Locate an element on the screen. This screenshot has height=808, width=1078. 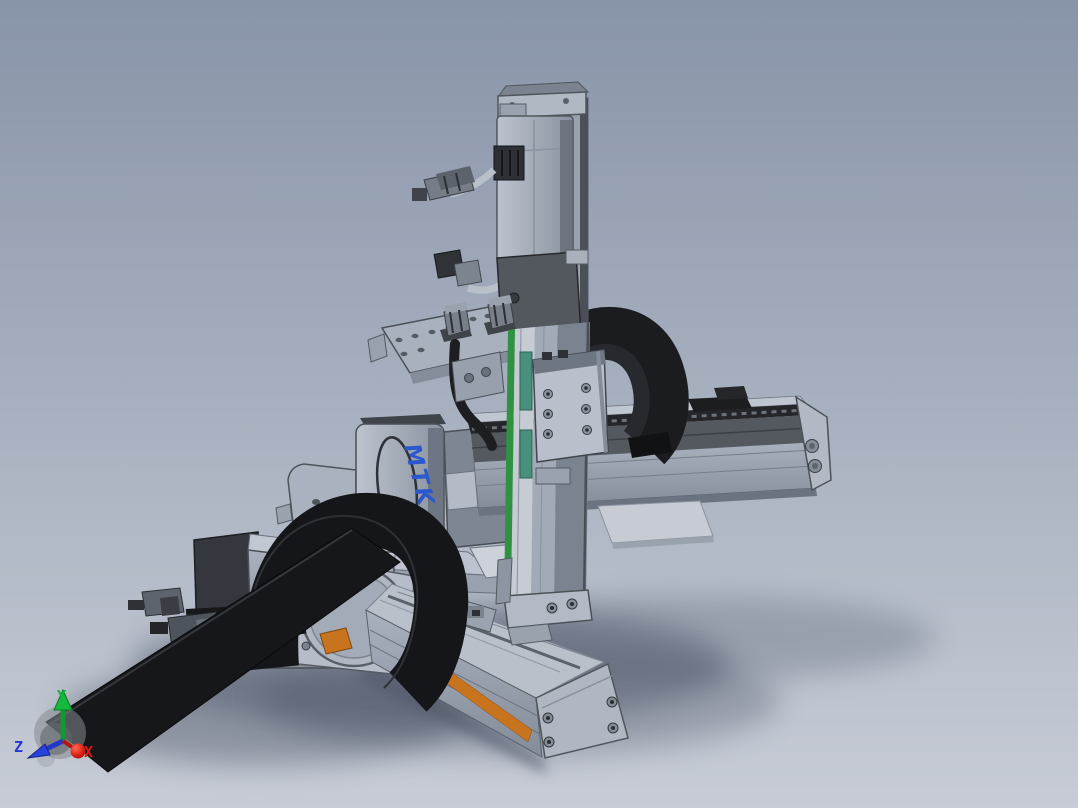
triad-x-label: X is located at coordinates (88, 752).